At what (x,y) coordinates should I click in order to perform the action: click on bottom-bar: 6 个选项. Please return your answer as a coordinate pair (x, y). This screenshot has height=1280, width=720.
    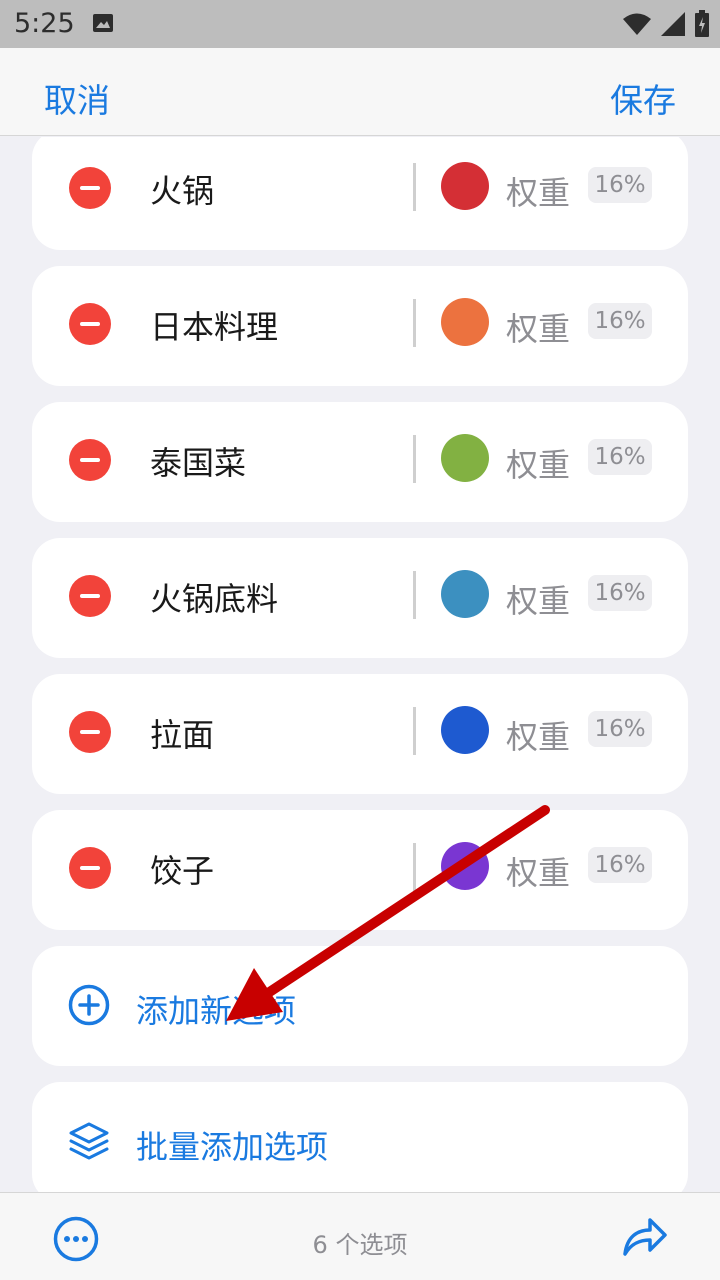
    Looking at the image, I should click on (360, 1236).